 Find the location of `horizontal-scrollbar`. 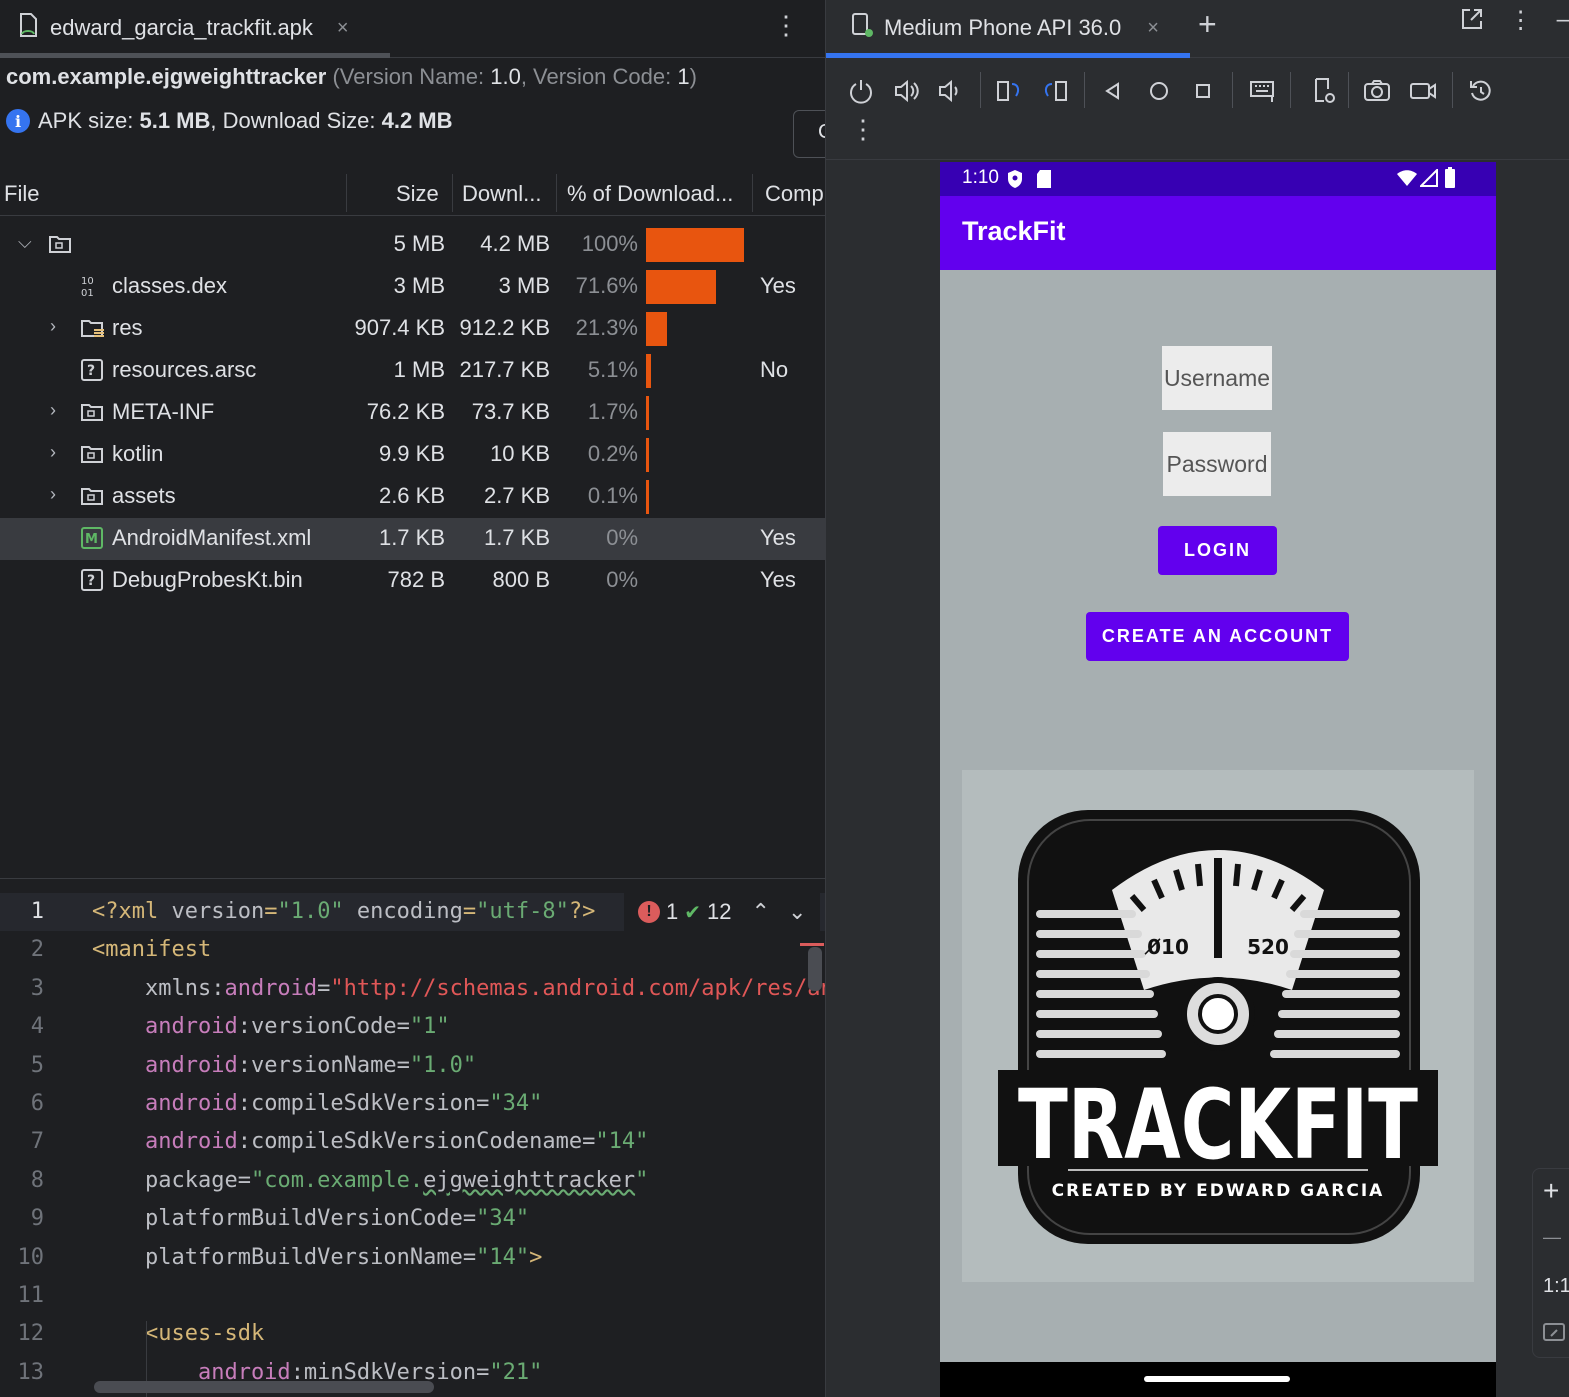

horizontal-scrollbar is located at coordinates (264, 1387).